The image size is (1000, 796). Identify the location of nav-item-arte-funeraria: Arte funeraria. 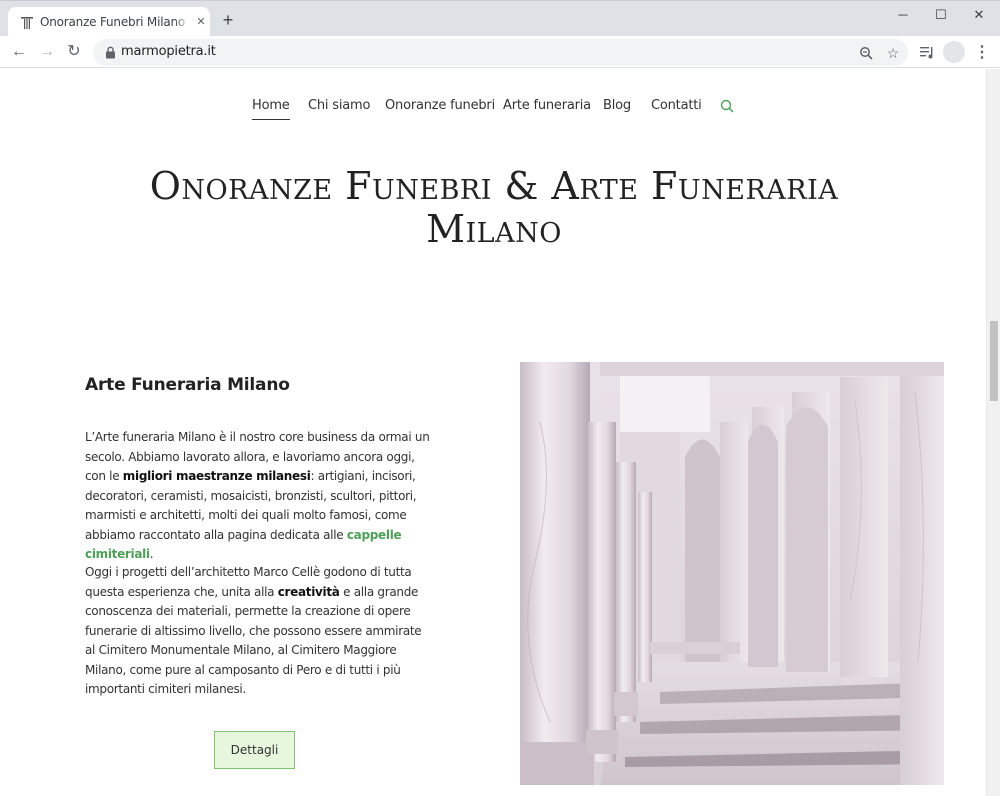
(547, 105).